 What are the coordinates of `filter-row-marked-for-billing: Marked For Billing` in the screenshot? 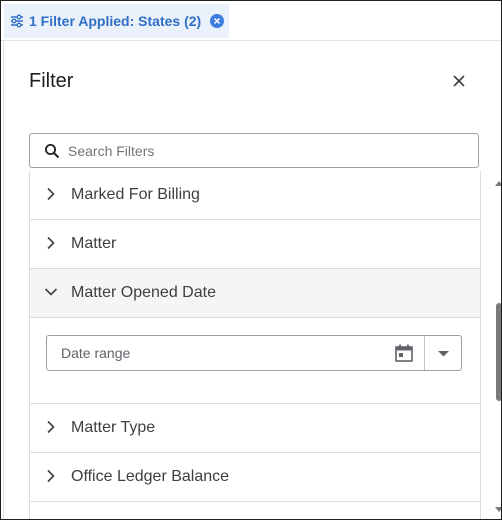 It's located at (255, 195).